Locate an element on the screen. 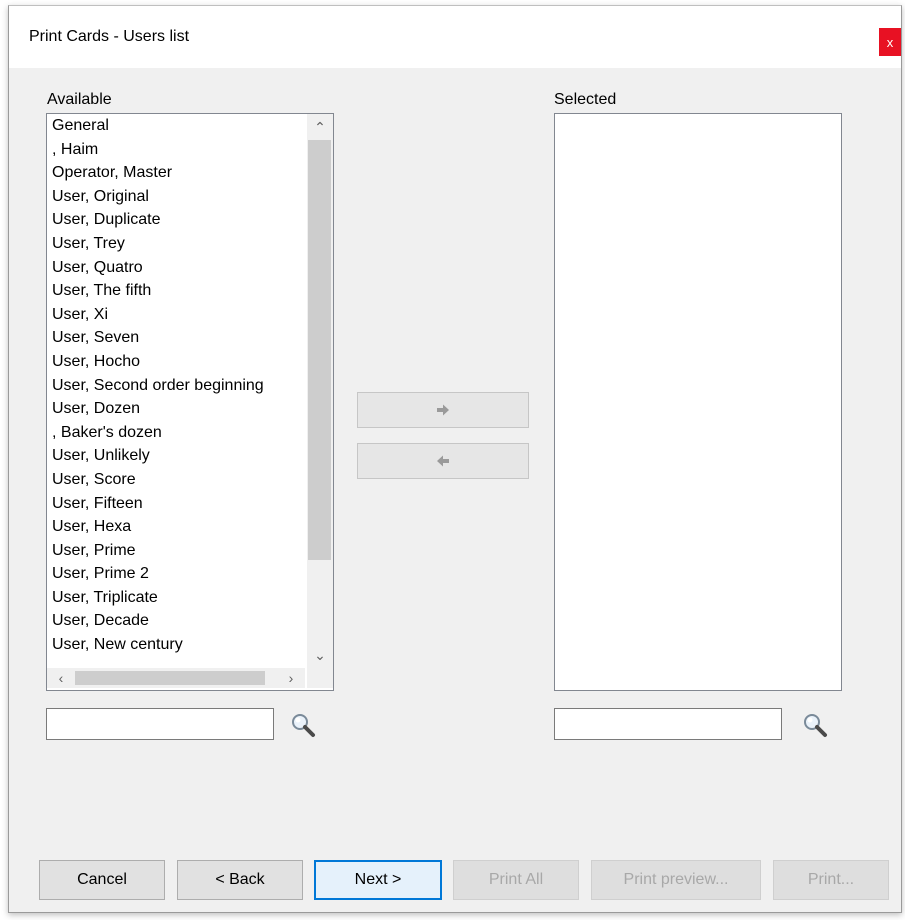 Image resolution: width=905 pixels, height=920 pixels. list-item: User, Second order beginning is located at coordinates (176, 386).